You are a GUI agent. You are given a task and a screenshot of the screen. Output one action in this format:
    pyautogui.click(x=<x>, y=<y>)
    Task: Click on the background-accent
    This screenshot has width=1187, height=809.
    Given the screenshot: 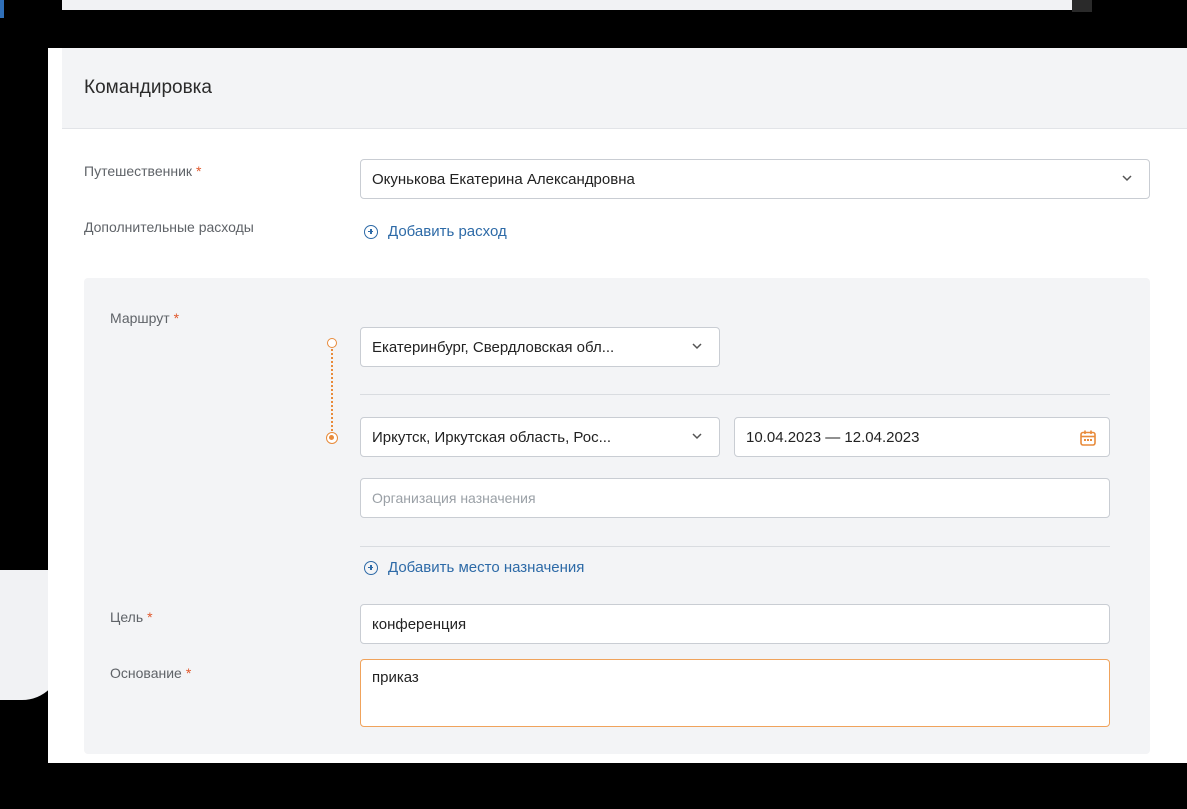 What is the action you would take?
    pyautogui.click(x=2, y=9)
    